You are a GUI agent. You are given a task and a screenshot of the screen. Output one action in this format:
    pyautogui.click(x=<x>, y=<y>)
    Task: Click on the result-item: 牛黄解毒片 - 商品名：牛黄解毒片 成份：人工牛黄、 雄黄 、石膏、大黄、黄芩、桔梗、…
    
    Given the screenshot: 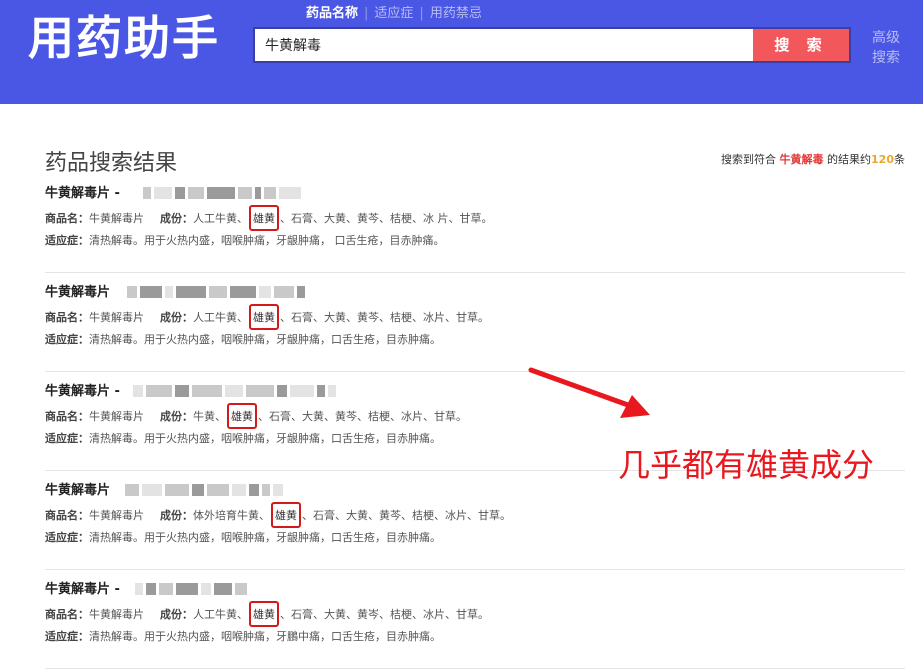 What is the action you would take?
    pyautogui.click(x=475, y=223)
    